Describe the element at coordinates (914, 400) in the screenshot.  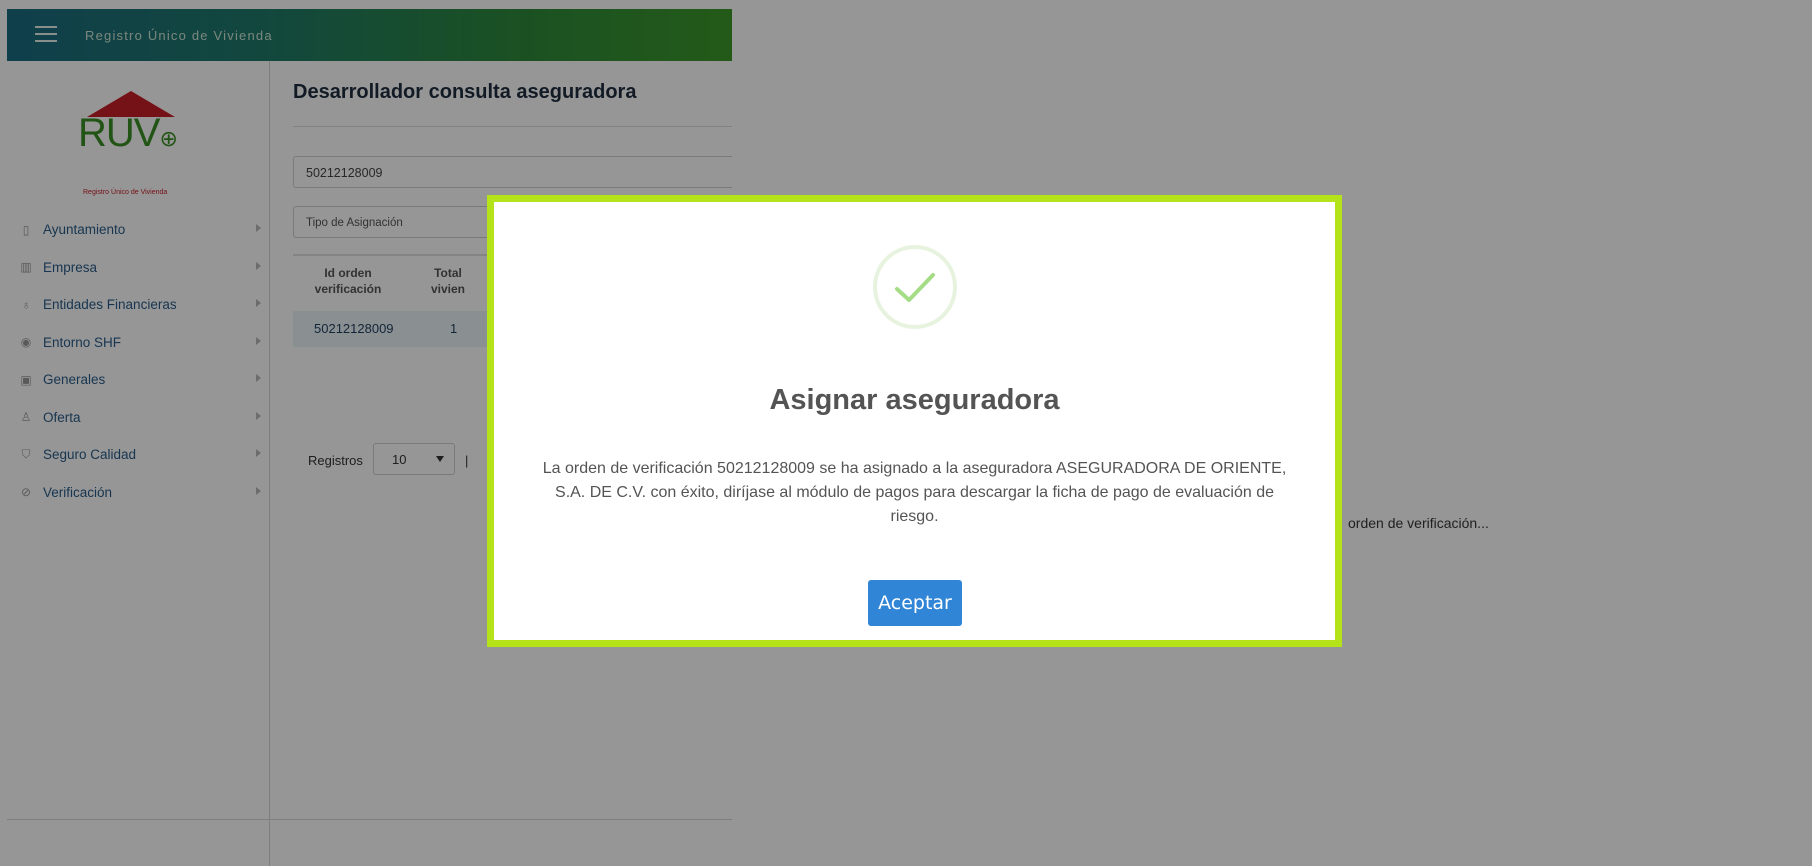
I see `dialog-title: Asignar aseguradora` at that location.